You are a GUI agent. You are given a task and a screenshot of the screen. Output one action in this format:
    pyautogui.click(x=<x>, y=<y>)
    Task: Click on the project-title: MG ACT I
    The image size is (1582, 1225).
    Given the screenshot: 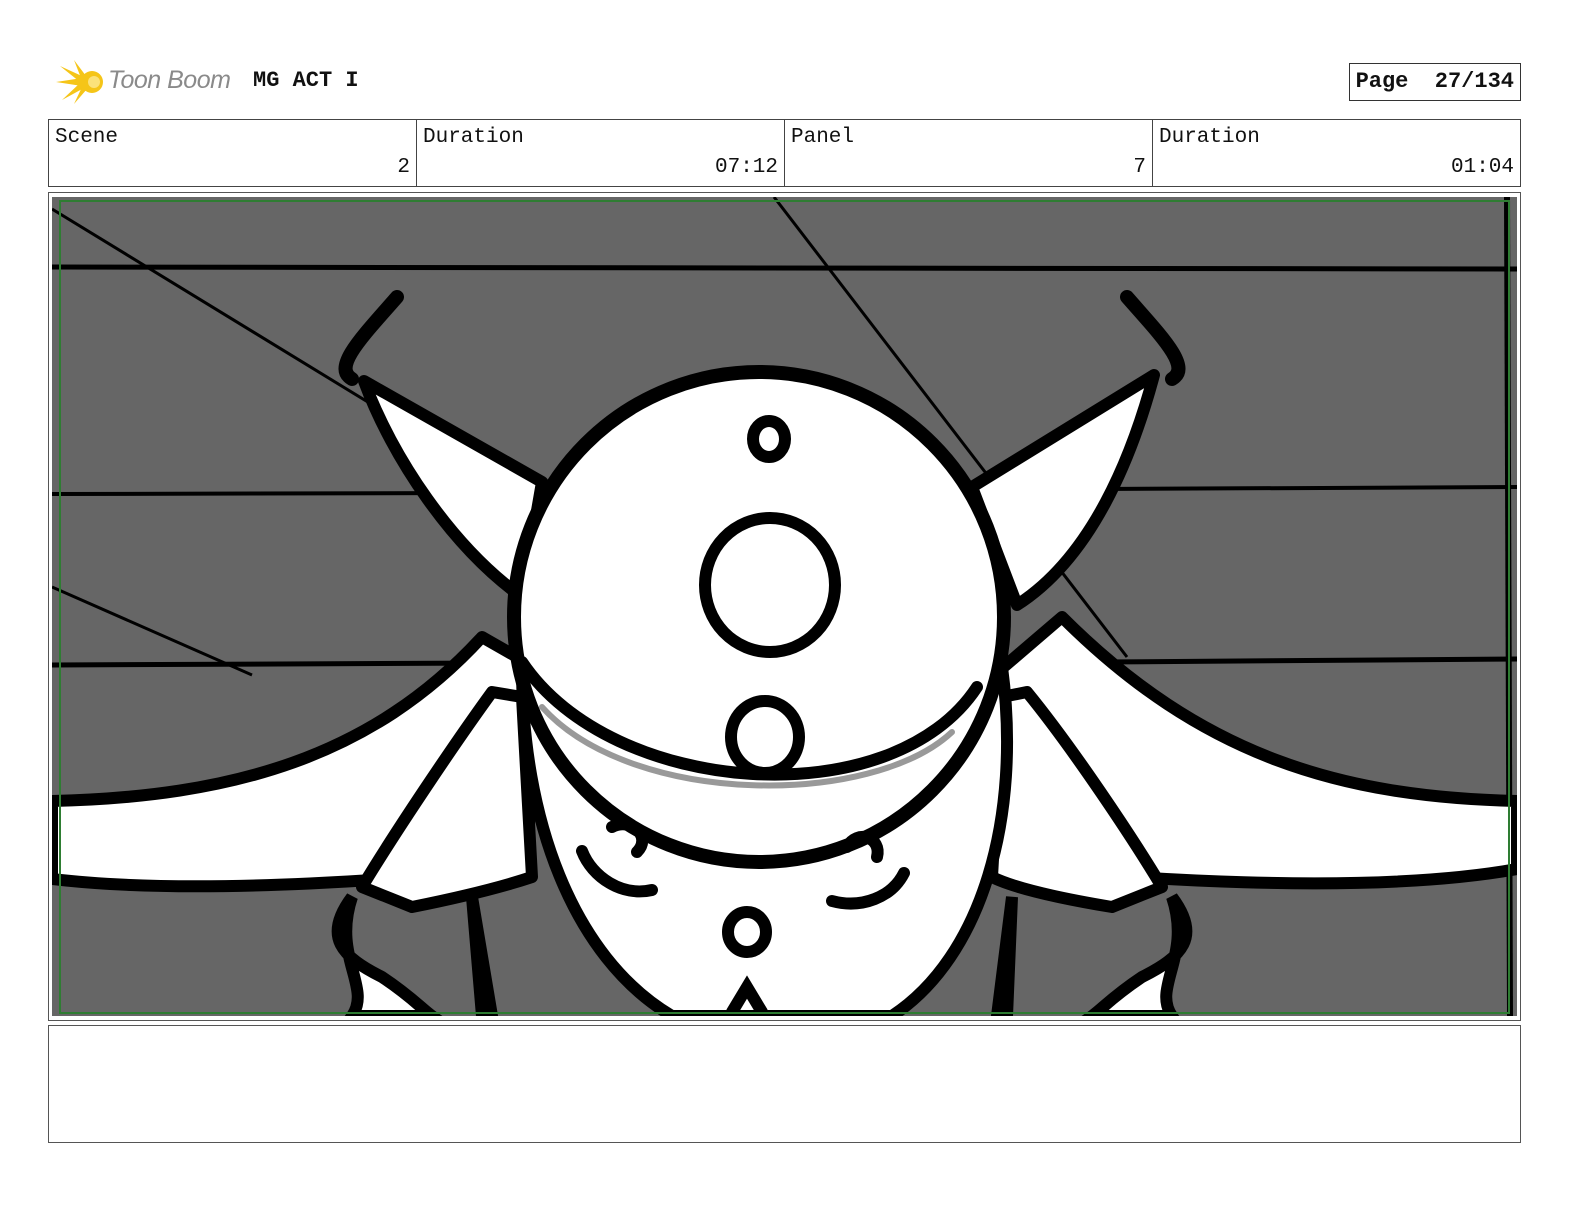 What is the action you would take?
    pyautogui.click(x=306, y=80)
    